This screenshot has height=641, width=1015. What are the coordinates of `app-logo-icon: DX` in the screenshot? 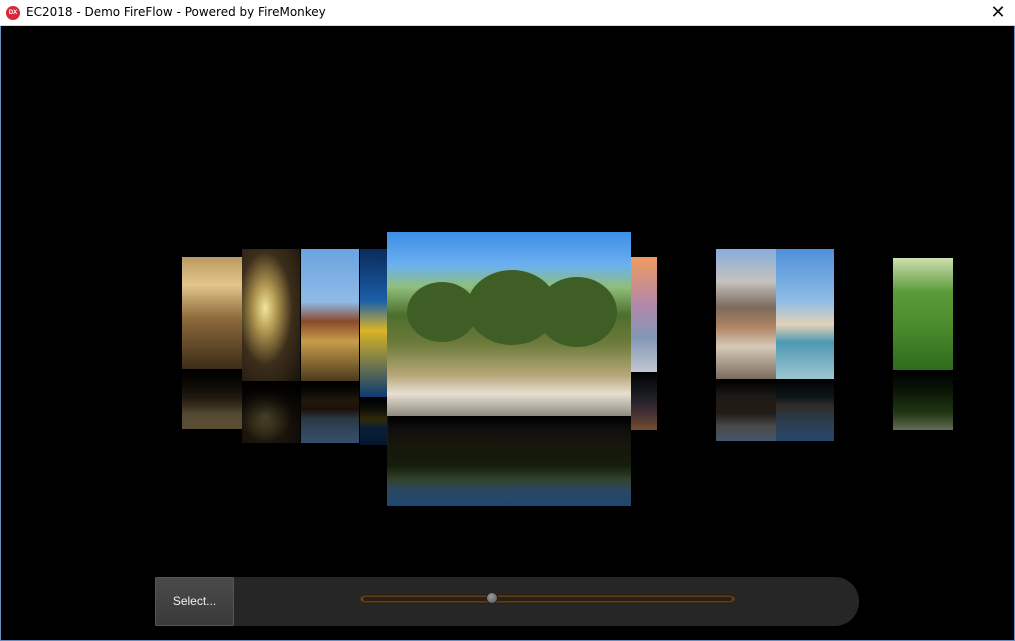 It's located at (13, 13).